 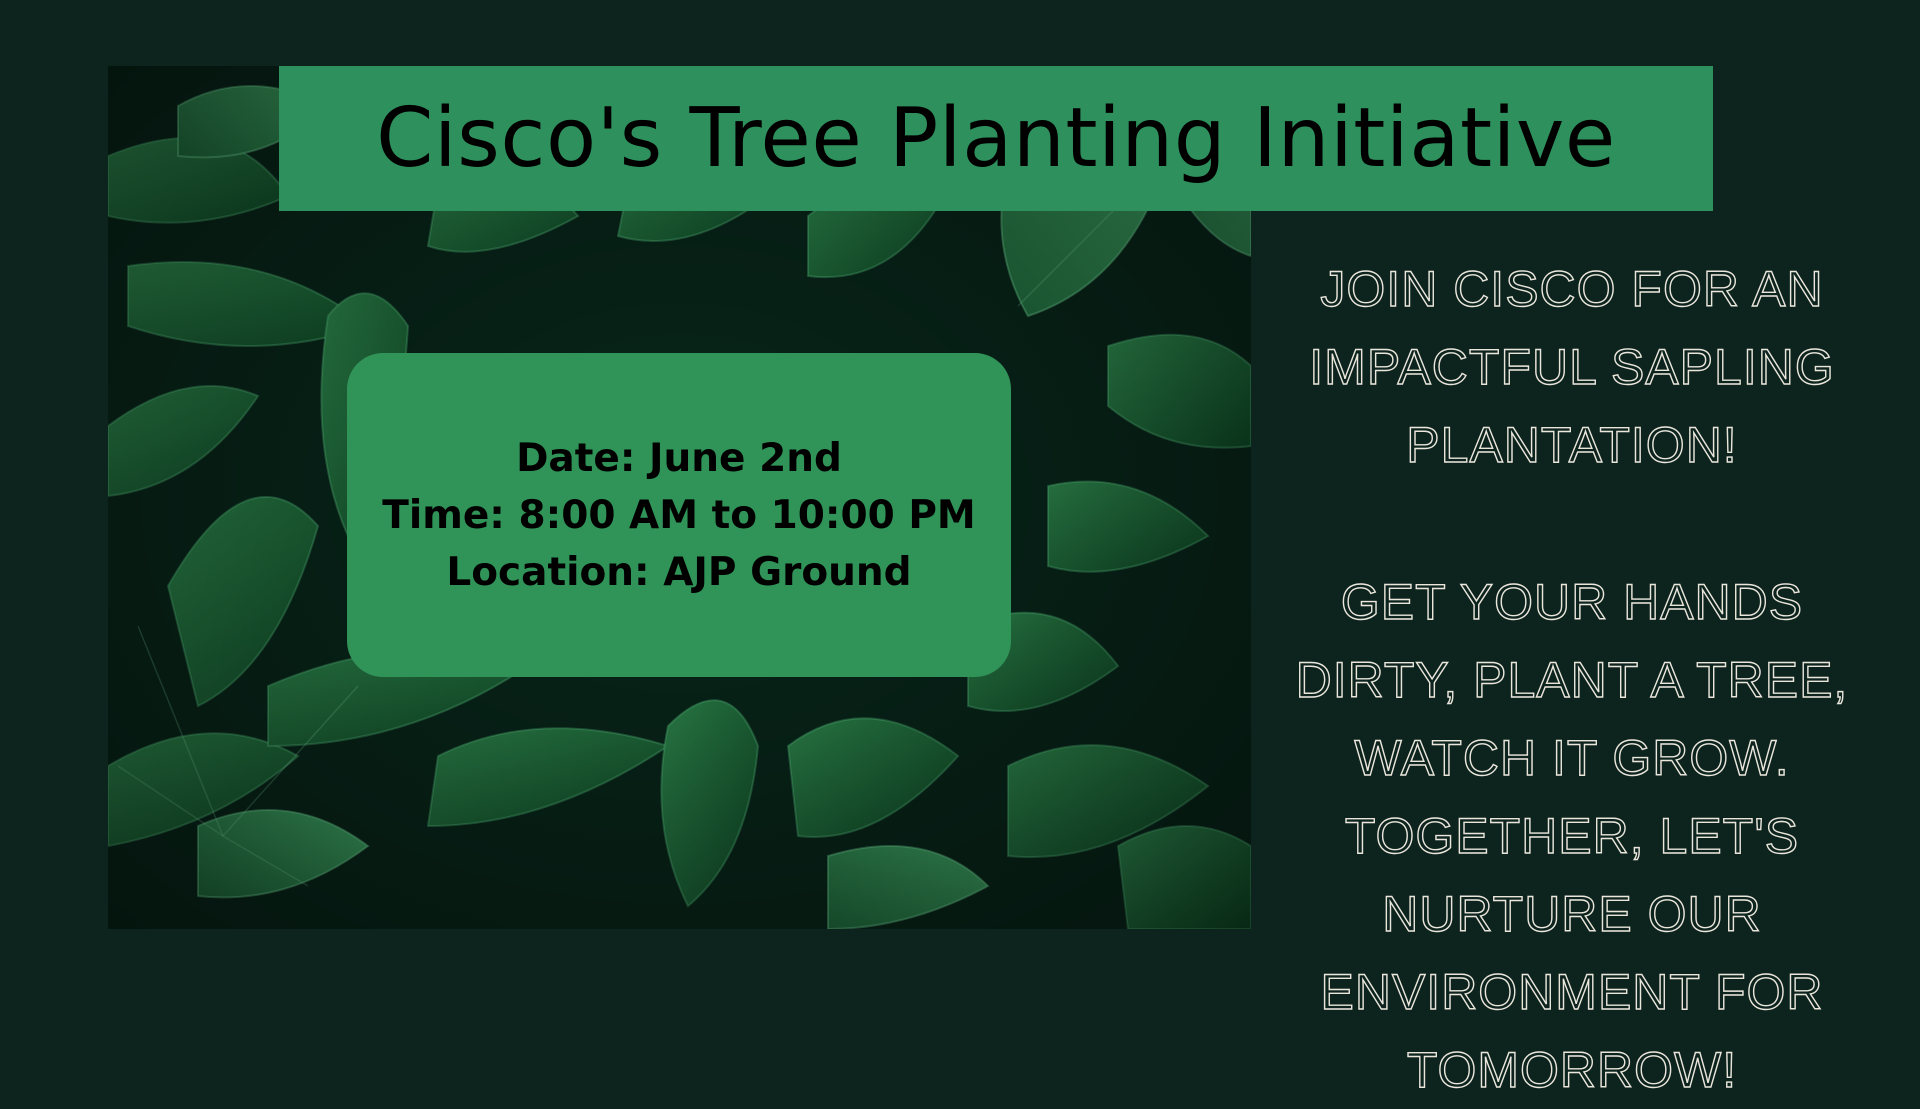 I want to click on page-title: Cisco's Tree Planting Initiative, so click(x=996, y=138).